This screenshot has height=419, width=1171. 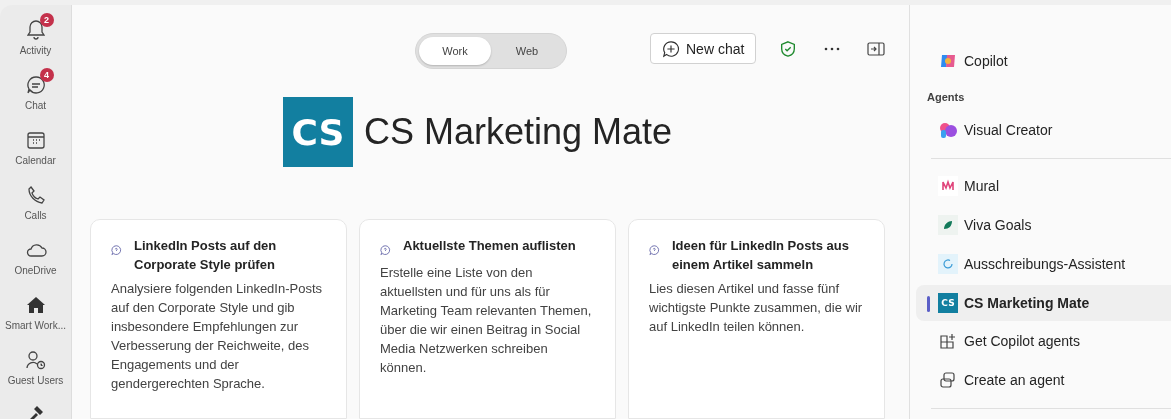 I want to click on card-title: Aktuellste Themen auflisten, so click(x=489, y=246).